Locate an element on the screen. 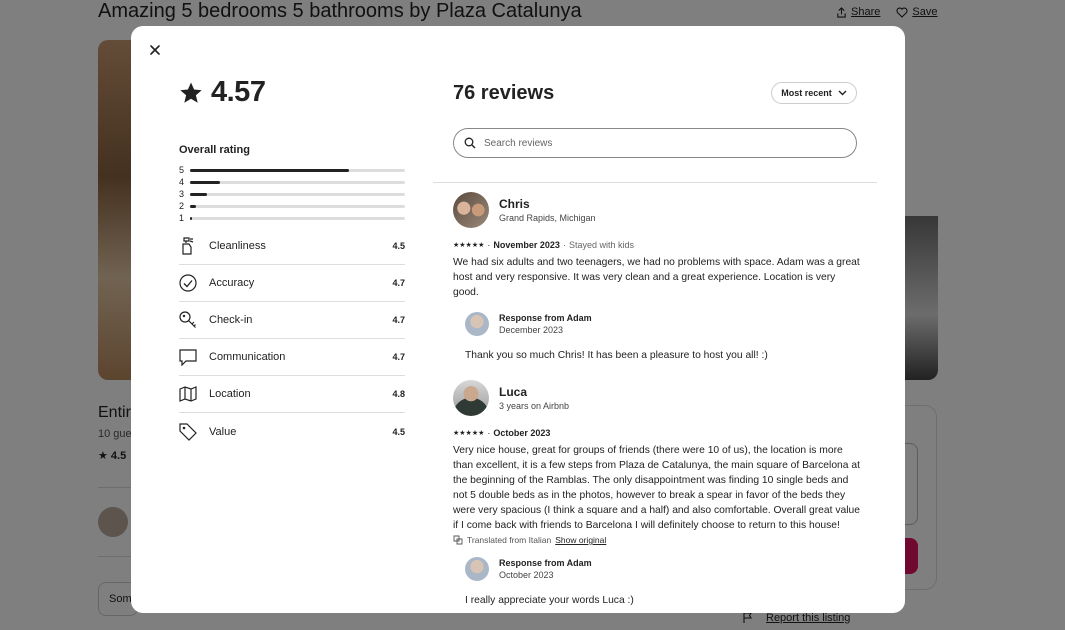 The height and width of the screenshot is (630, 1065). show-original-link: Show original is located at coordinates (580, 540).